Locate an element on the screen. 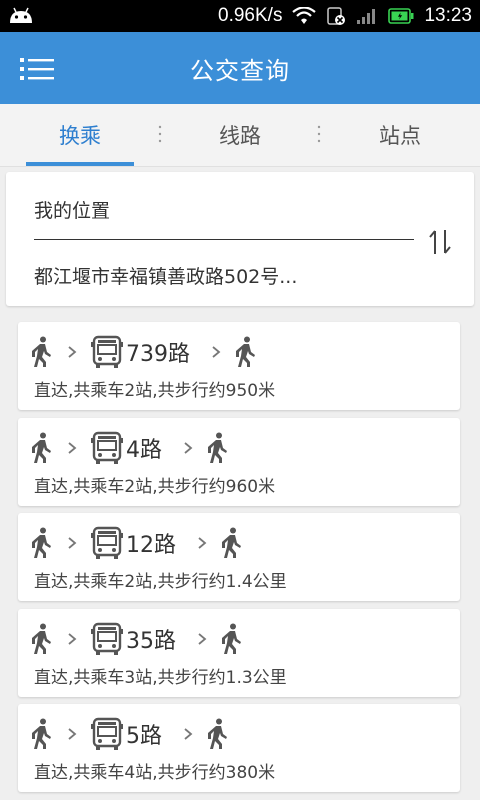 Image resolution: width=480 pixels, height=800 pixels. tab-transfer: 换乘 is located at coordinates (80, 135).